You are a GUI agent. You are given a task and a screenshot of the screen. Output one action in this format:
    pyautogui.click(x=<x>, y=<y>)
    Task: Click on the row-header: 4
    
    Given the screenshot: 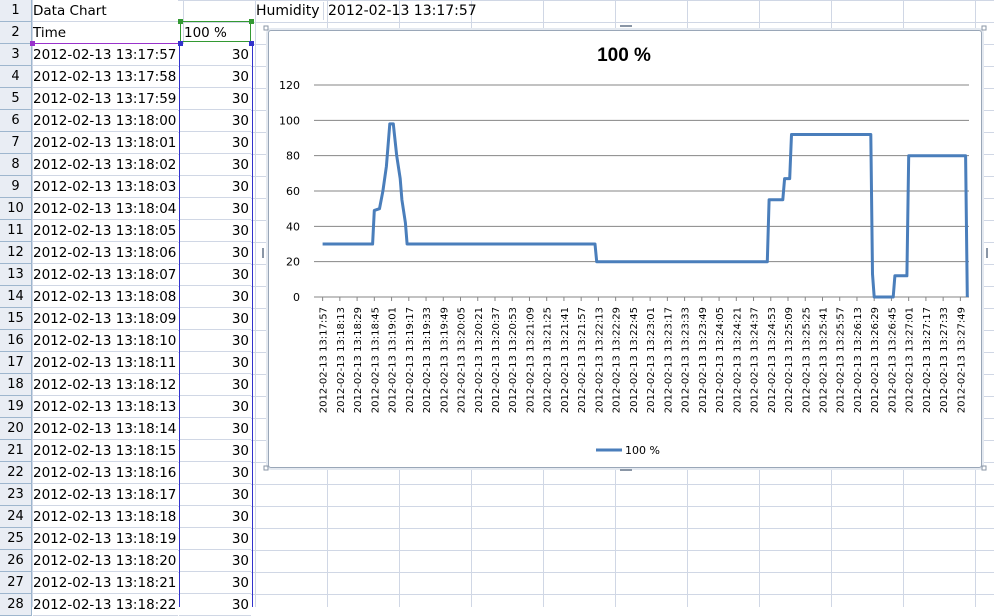 What is the action you would take?
    pyautogui.click(x=16, y=77)
    